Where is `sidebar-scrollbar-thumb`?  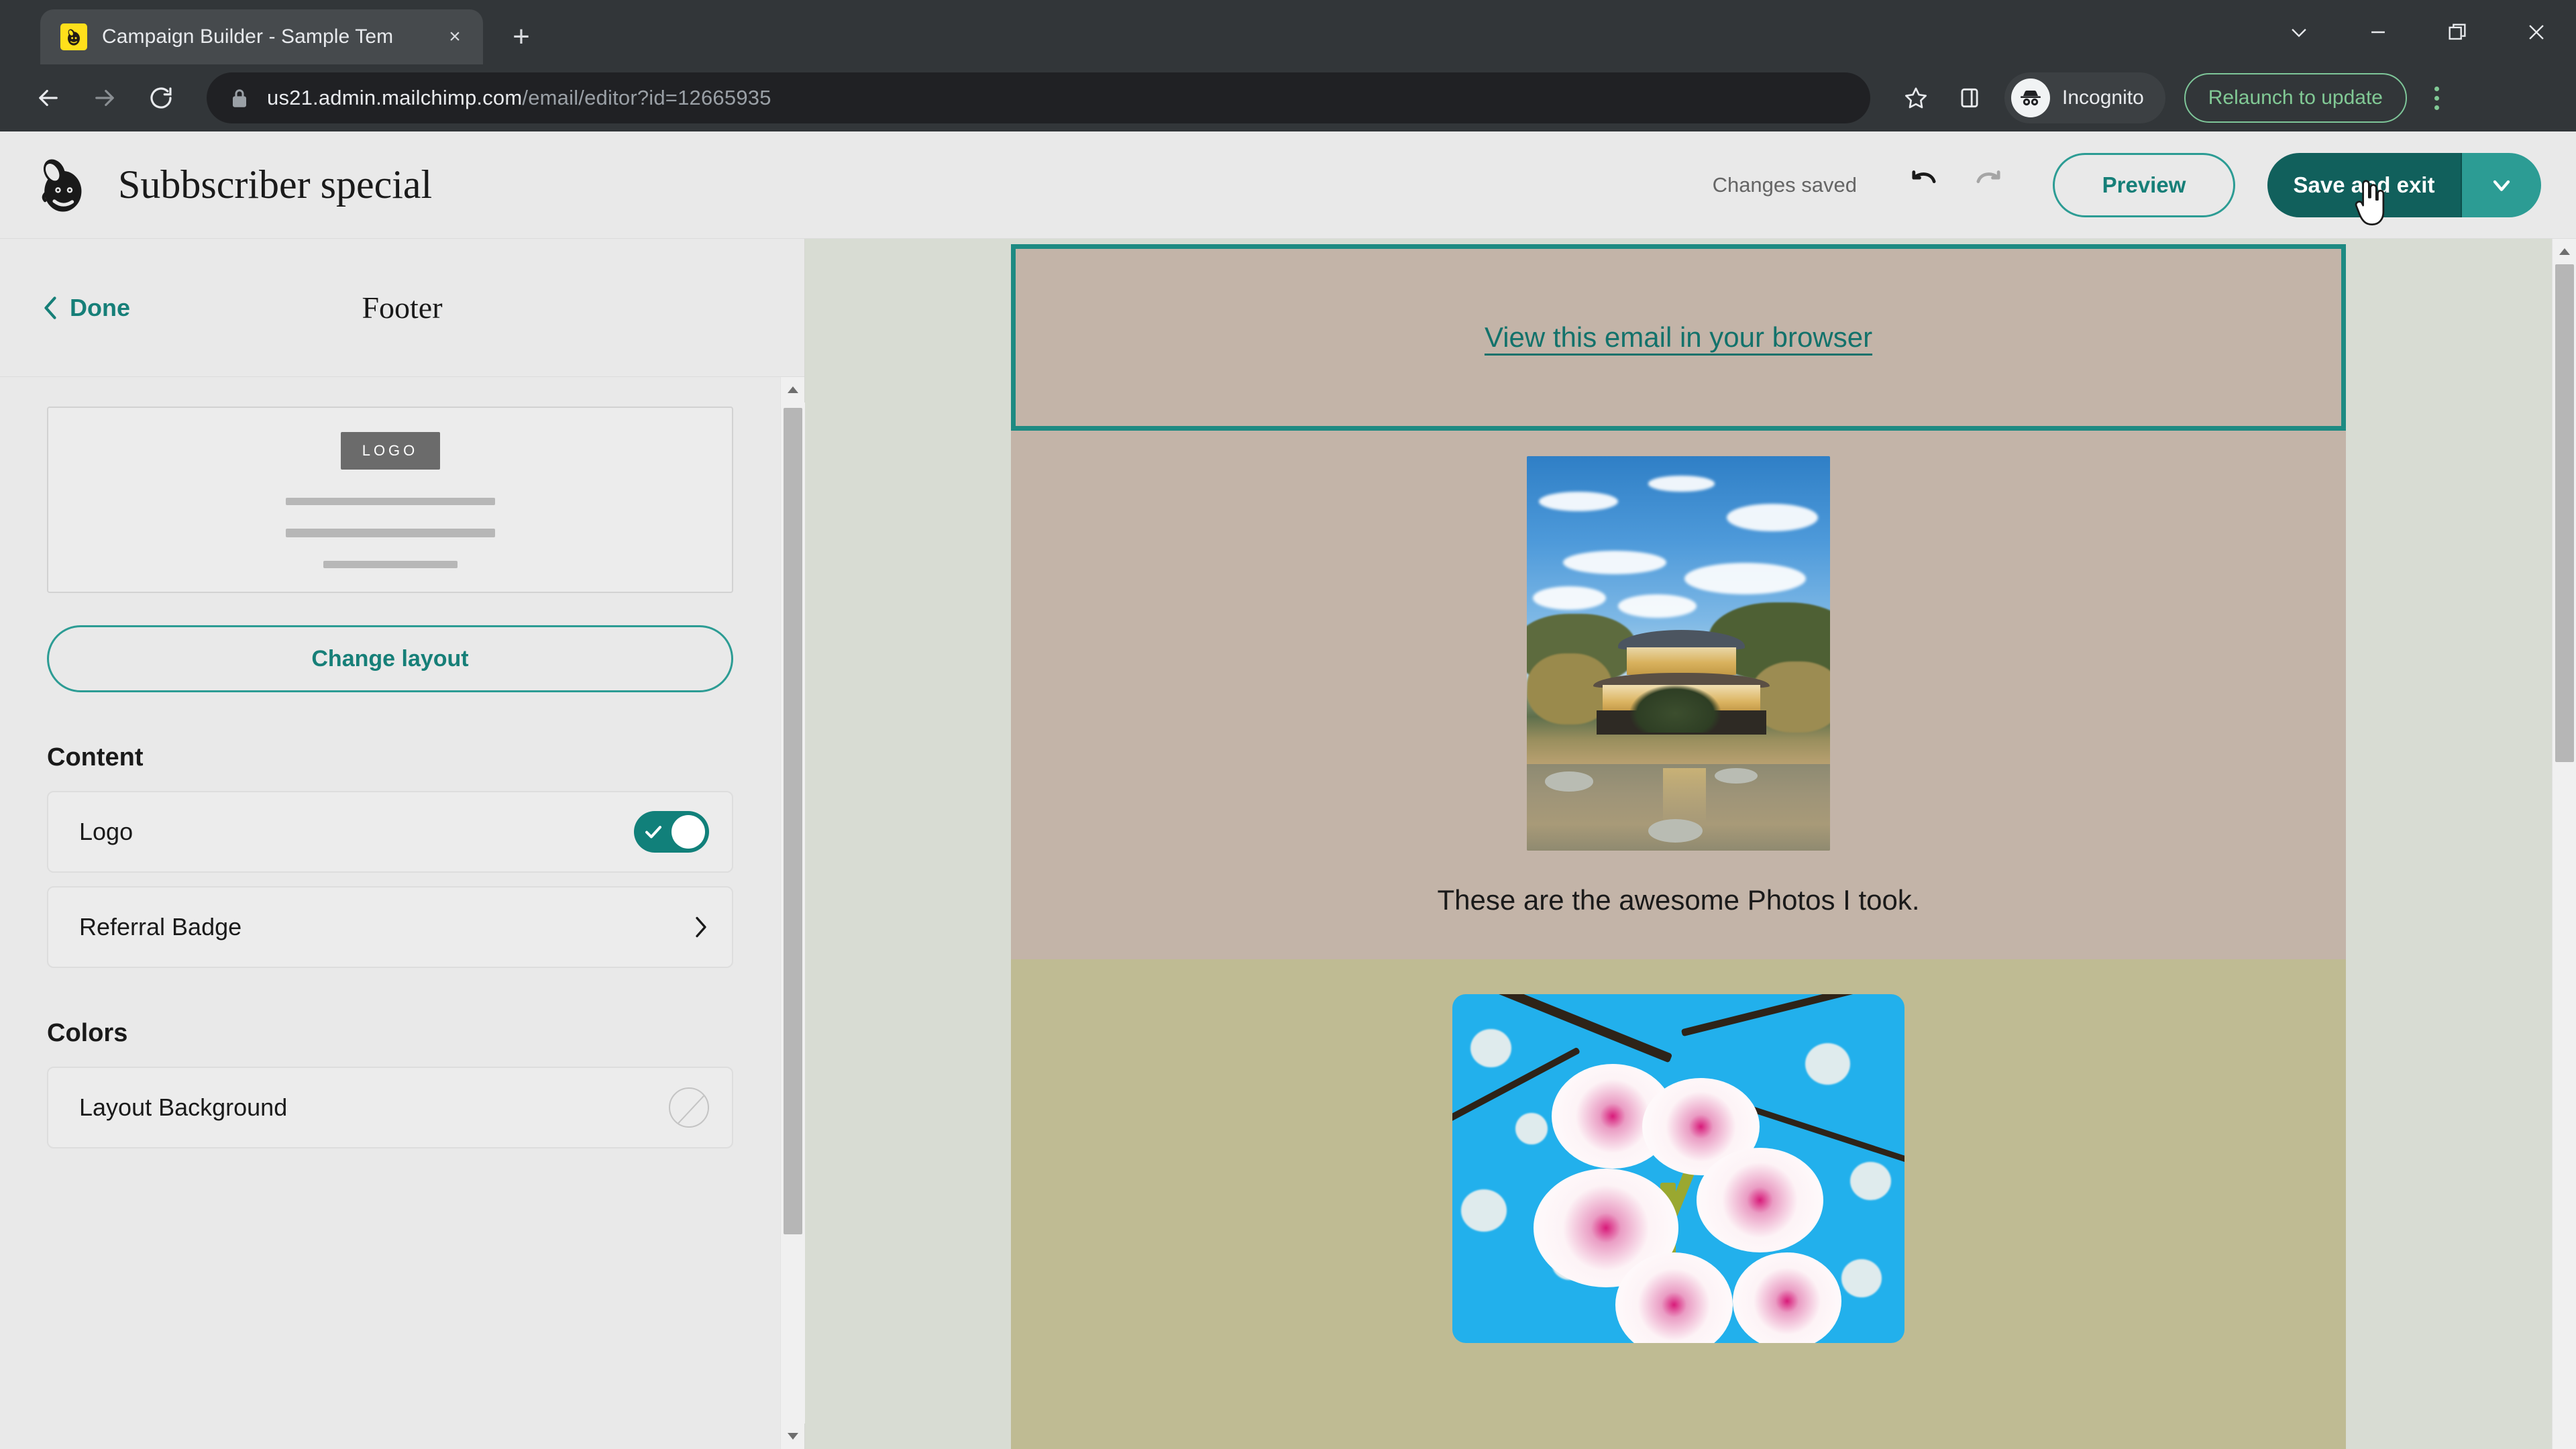 sidebar-scrollbar-thumb is located at coordinates (792, 821).